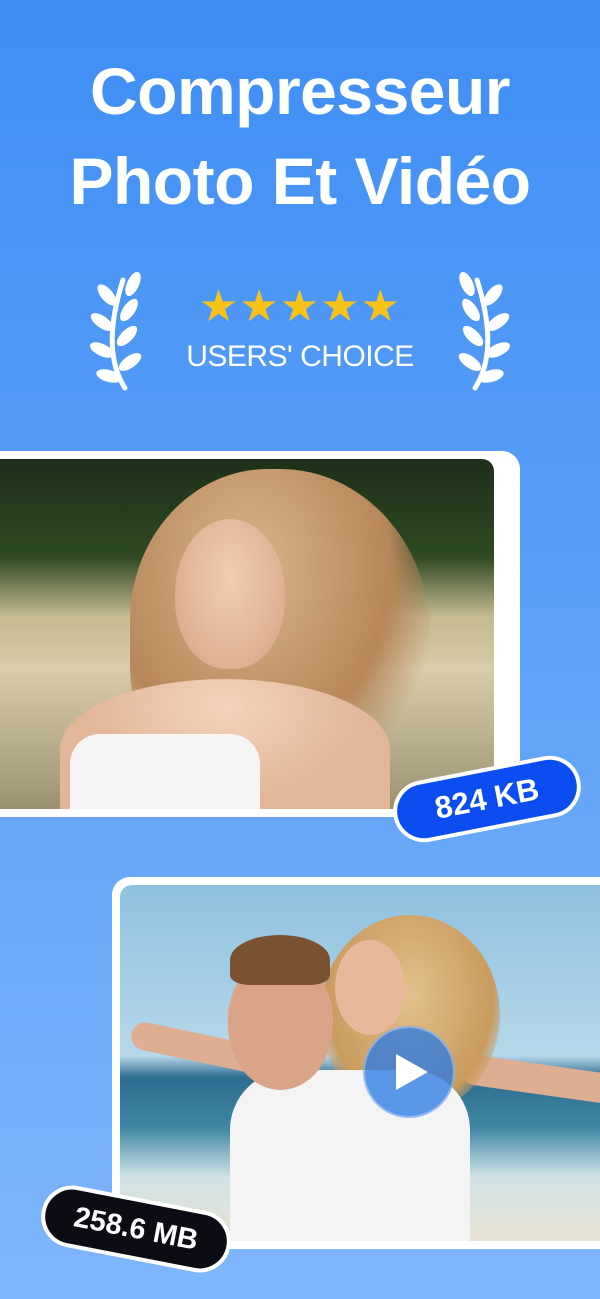  I want to click on headline: Compresseur Photo Et Vidéo, so click(300, 136).